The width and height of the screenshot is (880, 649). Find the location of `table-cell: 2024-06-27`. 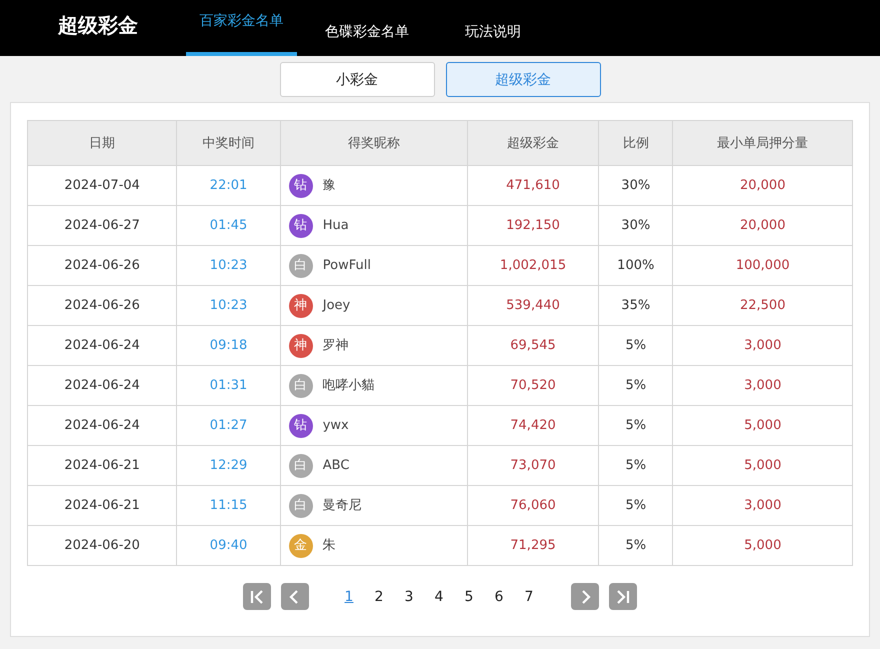

table-cell: 2024-06-27 is located at coordinates (102, 226).